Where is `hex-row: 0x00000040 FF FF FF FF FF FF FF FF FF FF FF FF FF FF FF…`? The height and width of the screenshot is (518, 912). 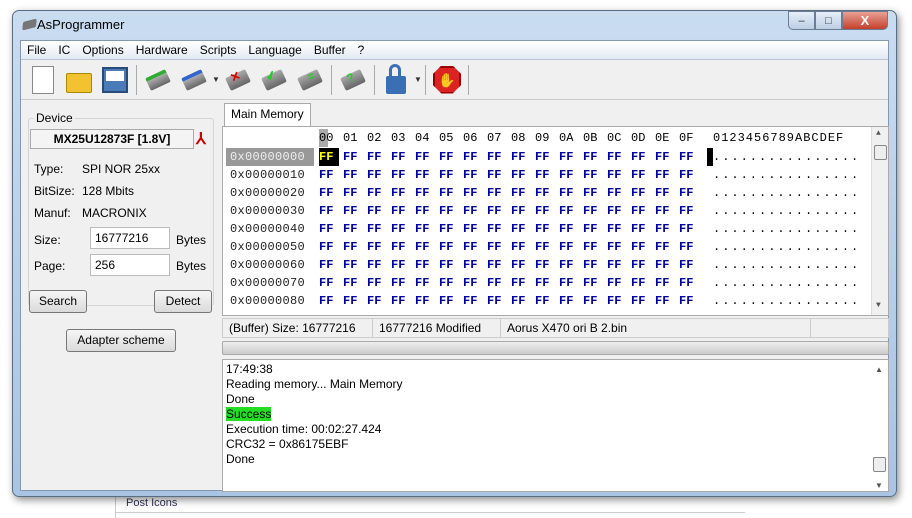
hex-row: 0x00000040 FF FF FF FF FF FF FF FF FF FF FF FF FF FF FF… is located at coordinates (543, 229).